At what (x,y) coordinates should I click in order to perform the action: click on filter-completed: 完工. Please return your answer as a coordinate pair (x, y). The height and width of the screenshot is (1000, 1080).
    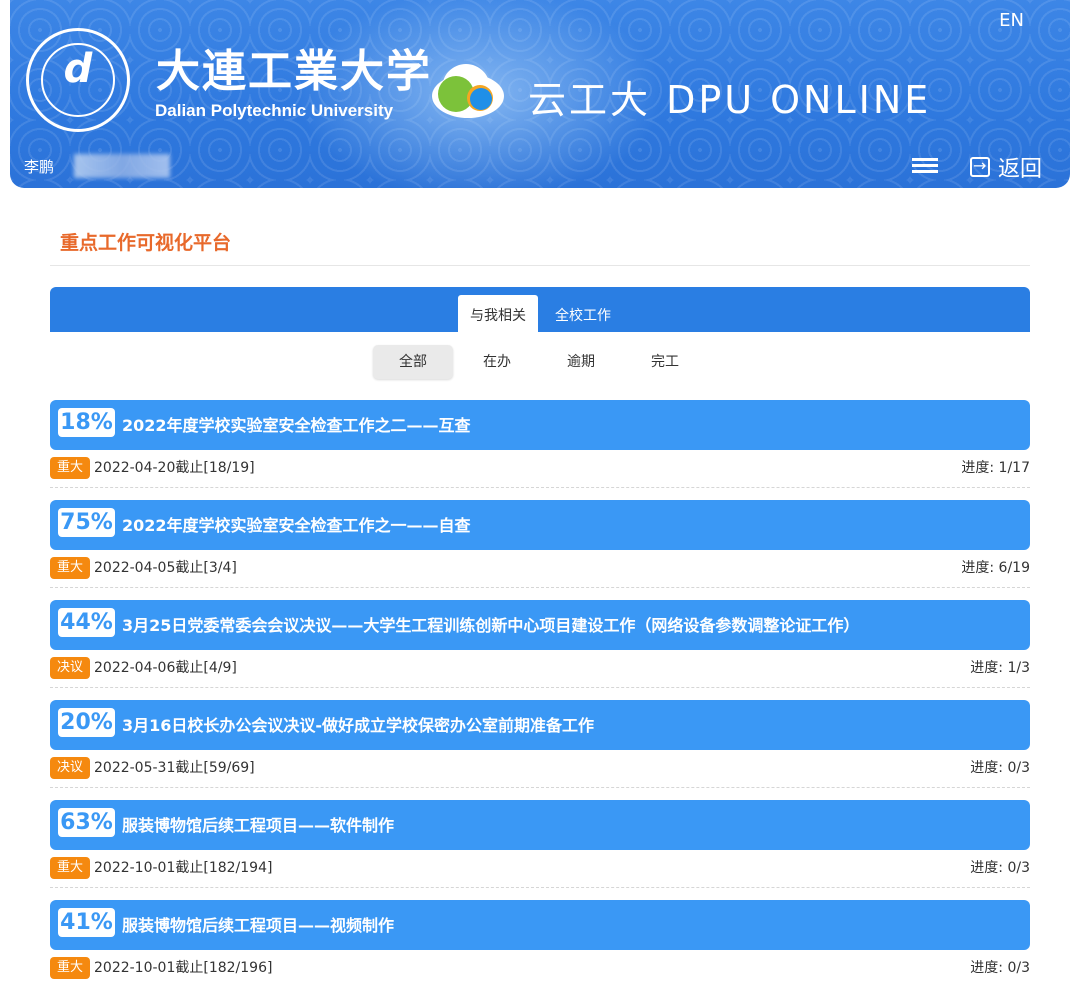
    Looking at the image, I should click on (665, 362).